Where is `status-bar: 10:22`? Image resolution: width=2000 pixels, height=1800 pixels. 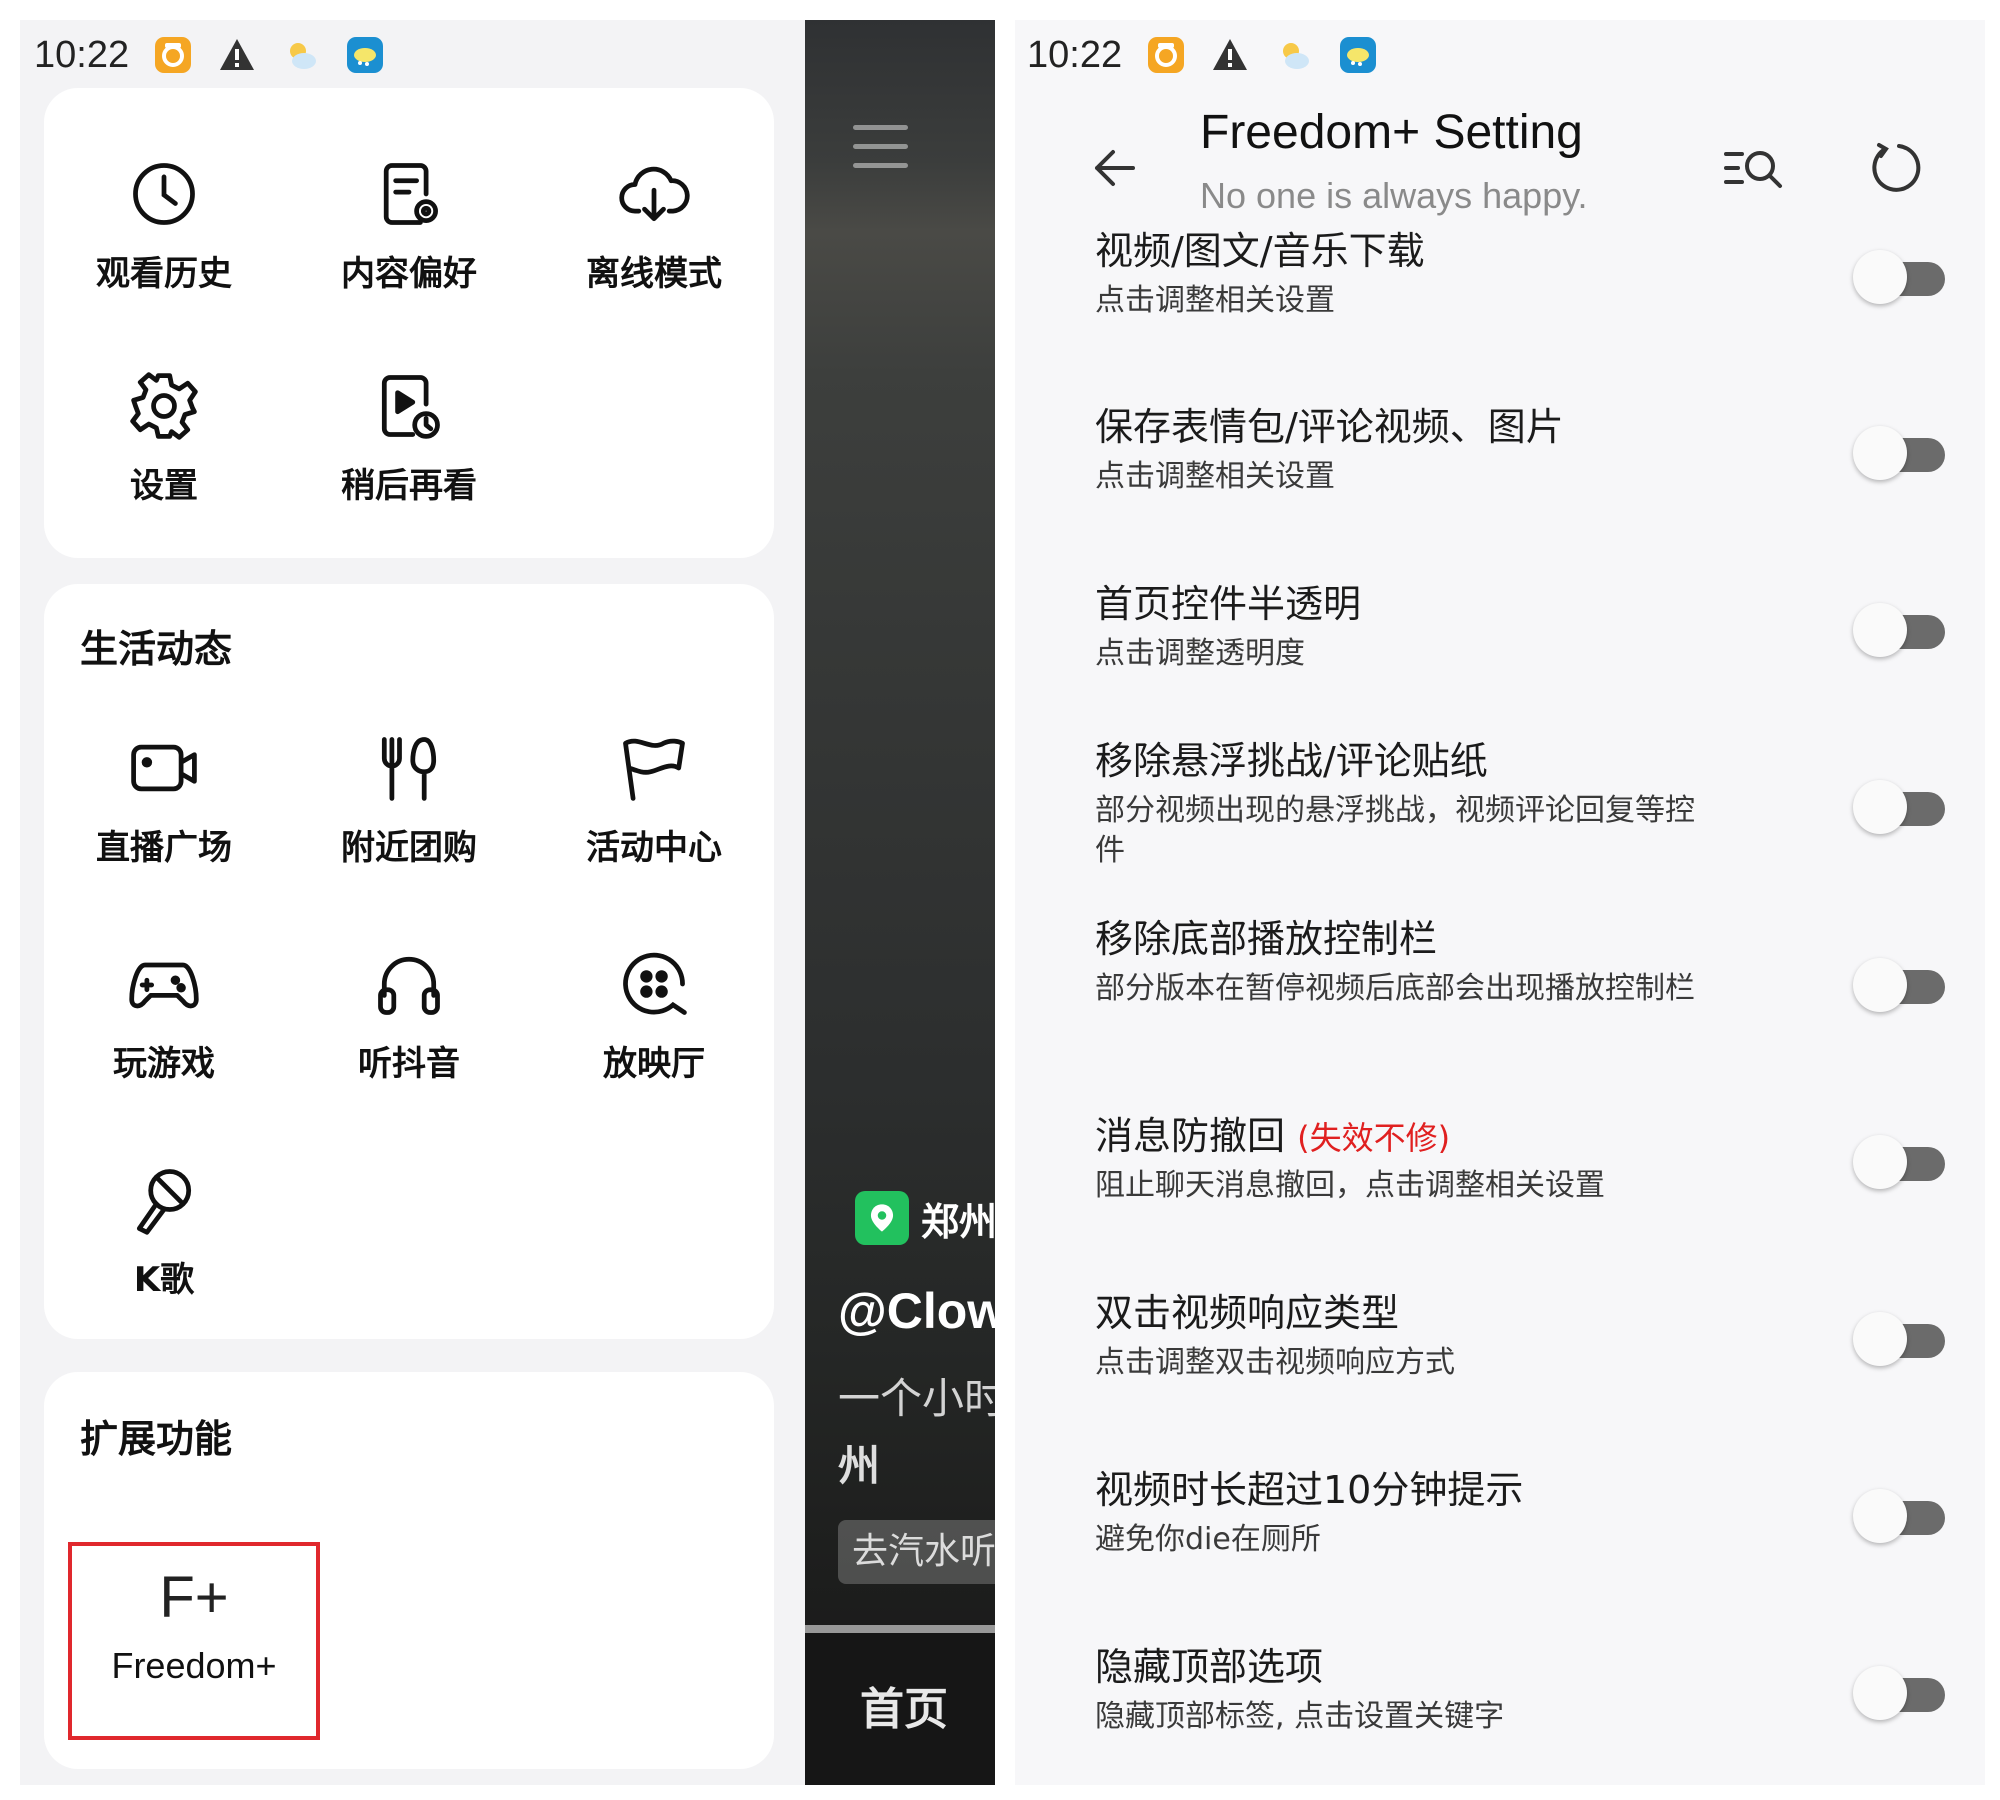 status-bar: 10:22 is located at coordinates (1196, 55).